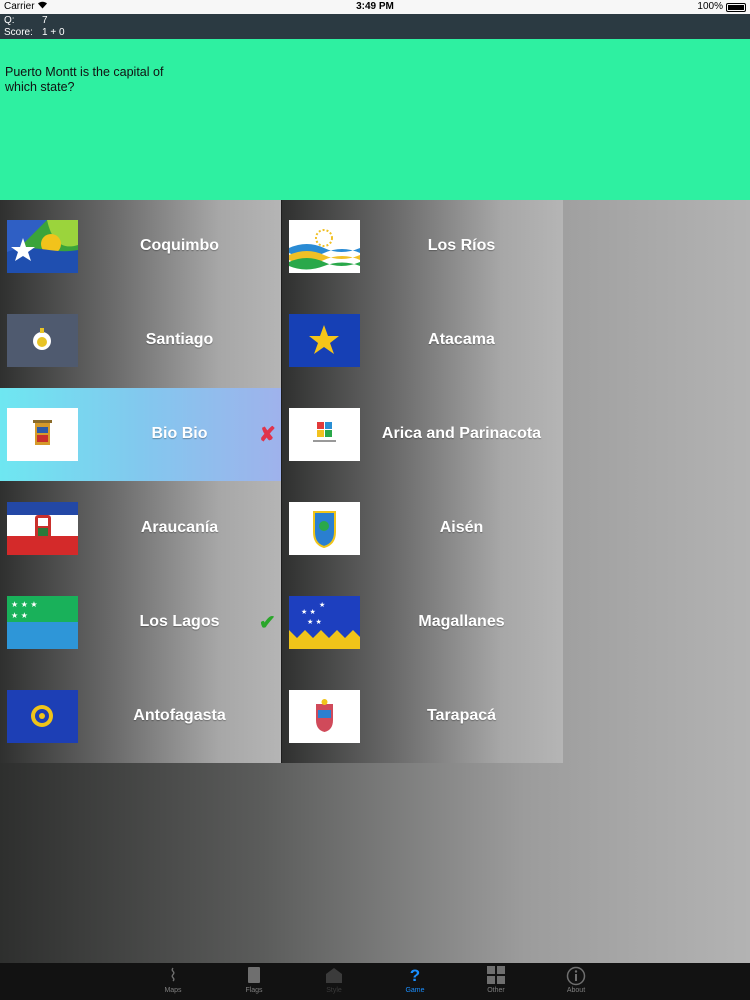  Describe the element at coordinates (179, 715) in the screenshot. I see `answer-label: Antofagasta` at that location.